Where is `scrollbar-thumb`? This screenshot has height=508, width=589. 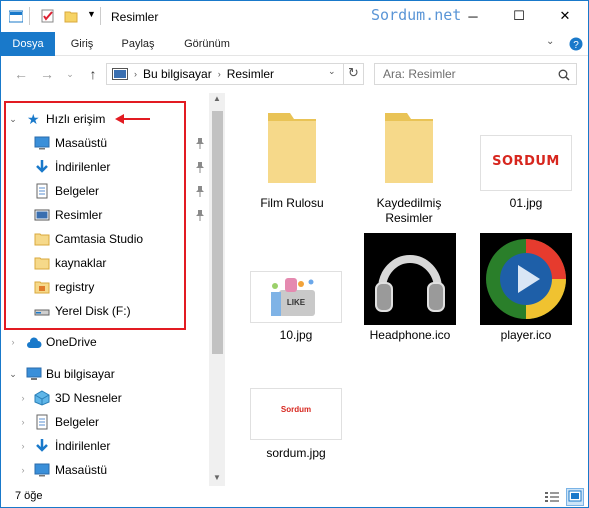
scrollbar-thumb is located at coordinates (217, 232).